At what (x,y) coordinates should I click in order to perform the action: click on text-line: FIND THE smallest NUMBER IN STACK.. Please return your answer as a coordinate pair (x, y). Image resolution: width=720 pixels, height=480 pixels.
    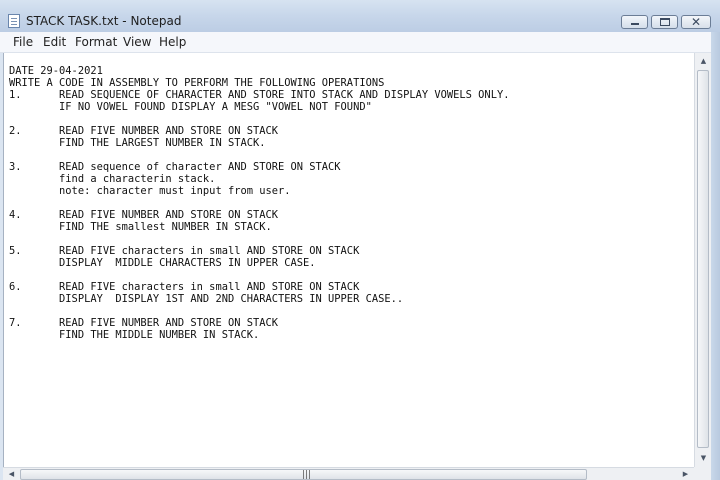
    Looking at the image, I should click on (140, 227).